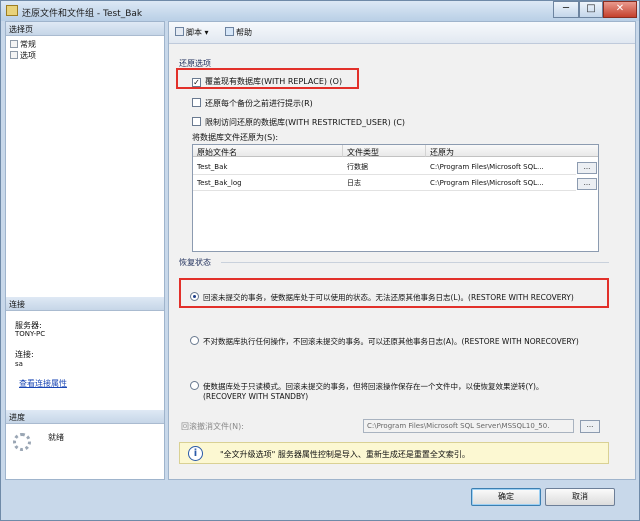  I want to click on info-text: "全文升级选项" 服务器属性控制是导入、重新生成还是重置全文索引。, so click(345, 454).